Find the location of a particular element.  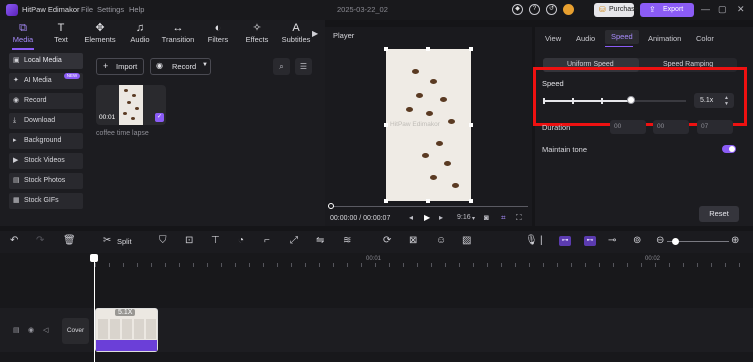

duration-minutes: 00 is located at coordinates (671, 127).